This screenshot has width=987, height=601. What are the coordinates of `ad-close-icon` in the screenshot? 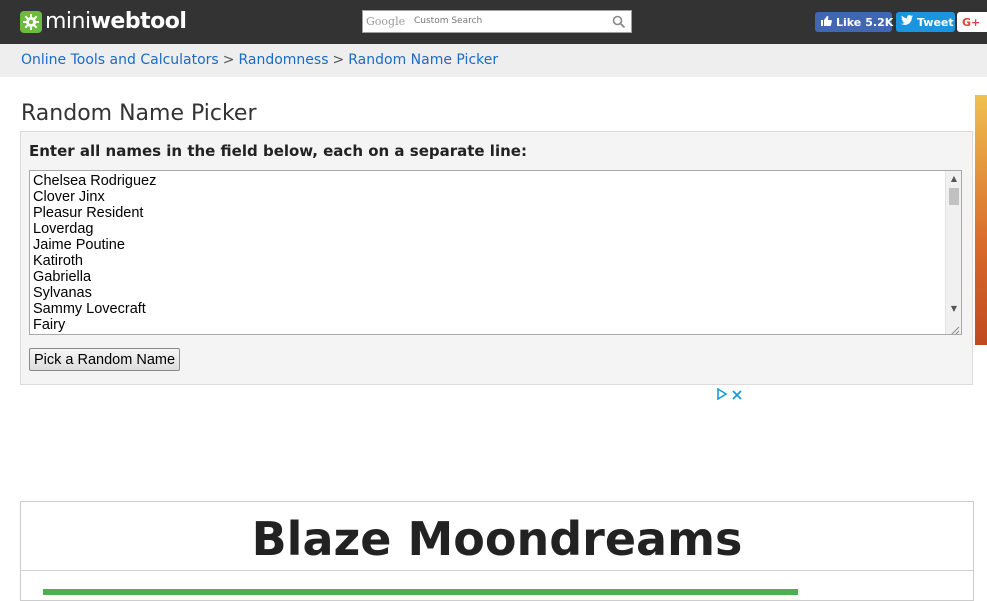 It's located at (737, 394).